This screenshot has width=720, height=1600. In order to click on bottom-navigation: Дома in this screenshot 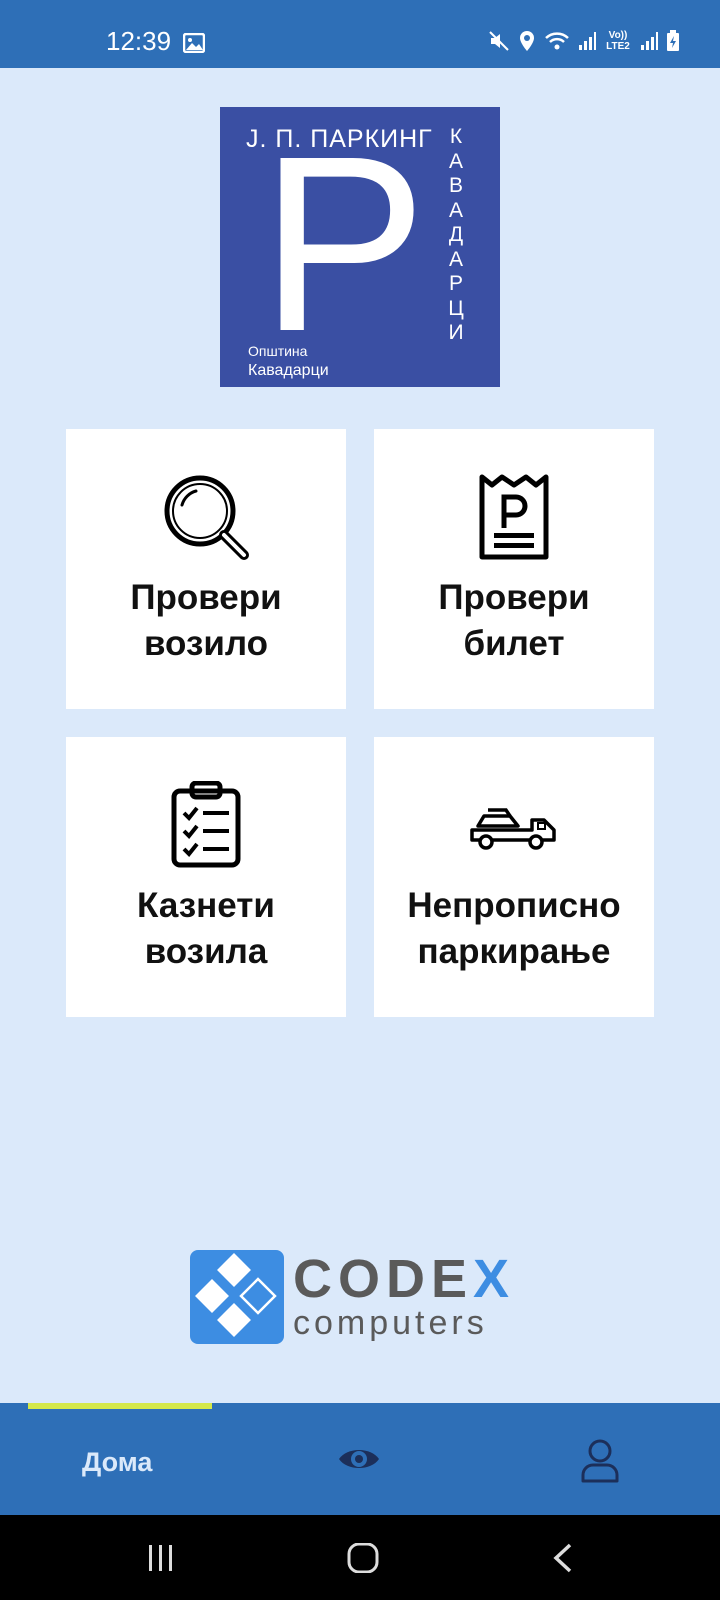, I will do `click(360, 1459)`.